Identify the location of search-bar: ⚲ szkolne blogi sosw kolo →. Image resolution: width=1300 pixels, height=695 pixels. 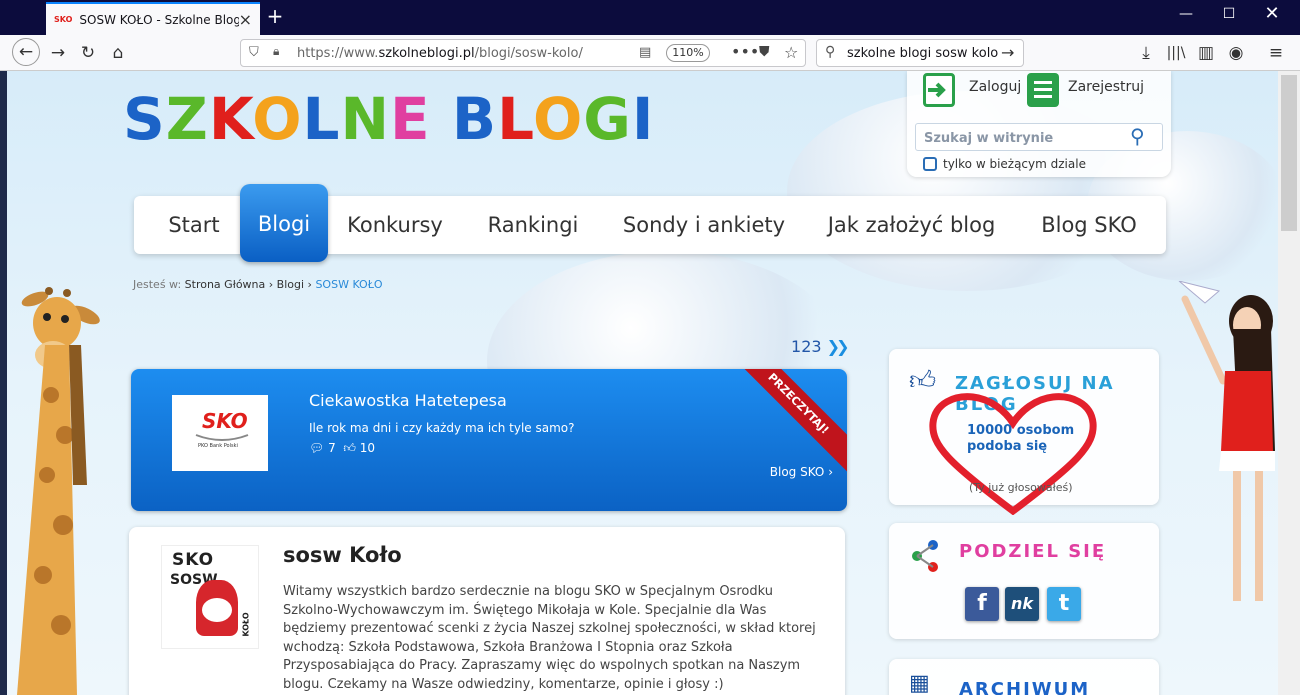
(920, 53).